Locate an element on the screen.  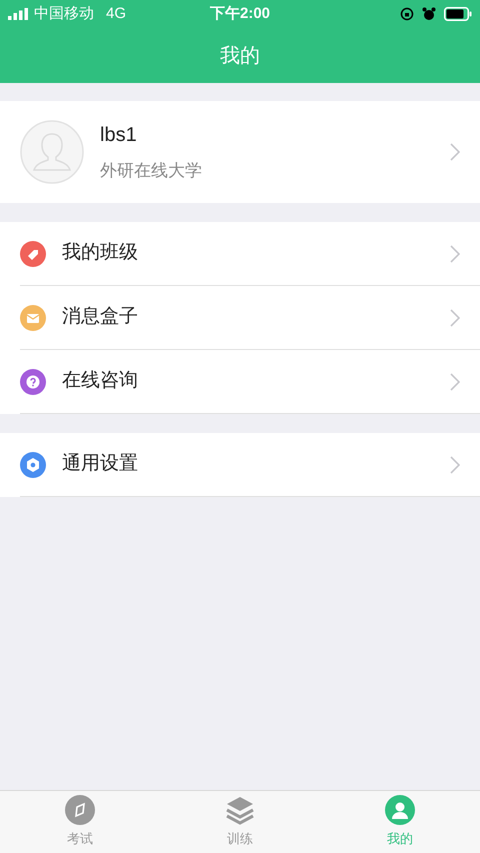
menu-label: 在线咨询 is located at coordinates (100, 381).